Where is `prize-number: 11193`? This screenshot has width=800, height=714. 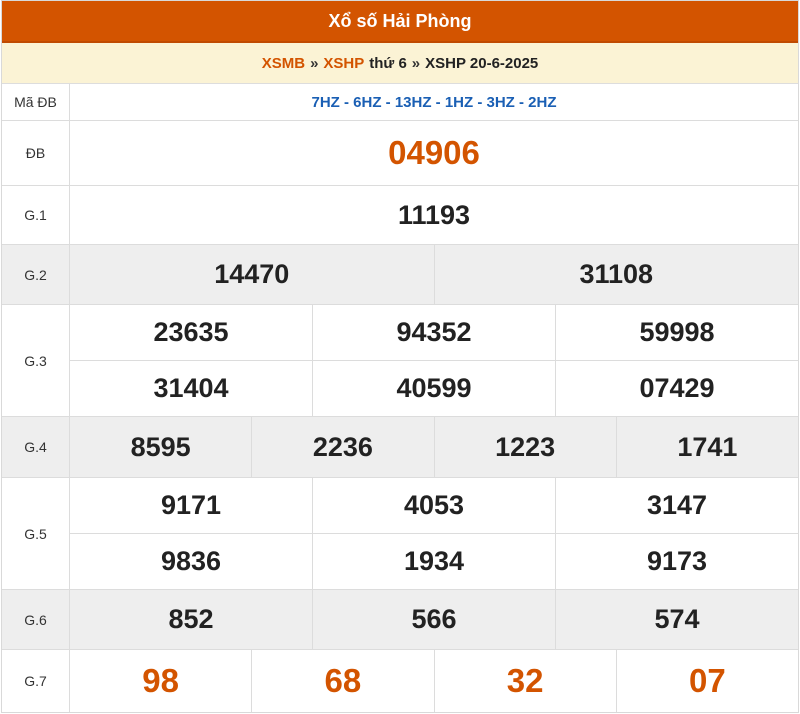 prize-number: 11193 is located at coordinates (434, 214).